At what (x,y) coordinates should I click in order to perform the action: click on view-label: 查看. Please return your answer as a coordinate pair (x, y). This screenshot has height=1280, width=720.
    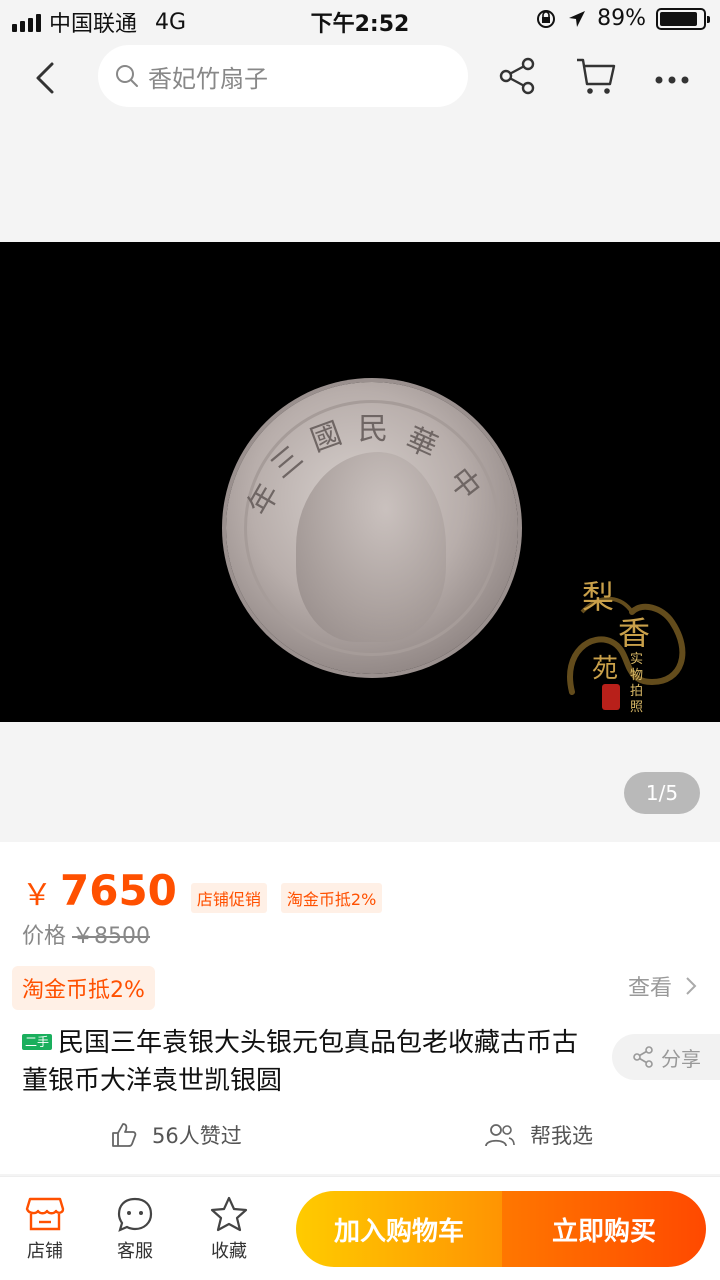
    Looking at the image, I should click on (649, 988).